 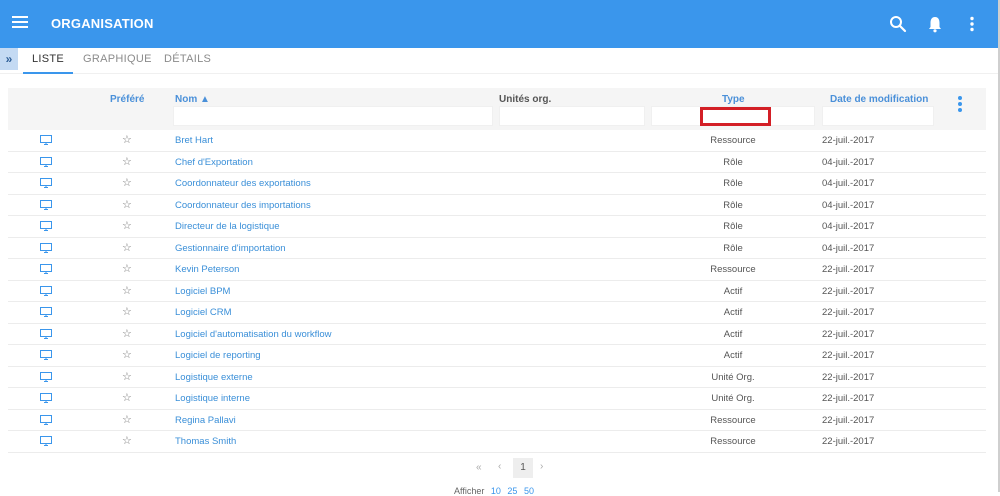 What do you see at coordinates (192, 99) in the screenshot?
I see `header-name: Nom ▲` at bounding box center [192, 99].